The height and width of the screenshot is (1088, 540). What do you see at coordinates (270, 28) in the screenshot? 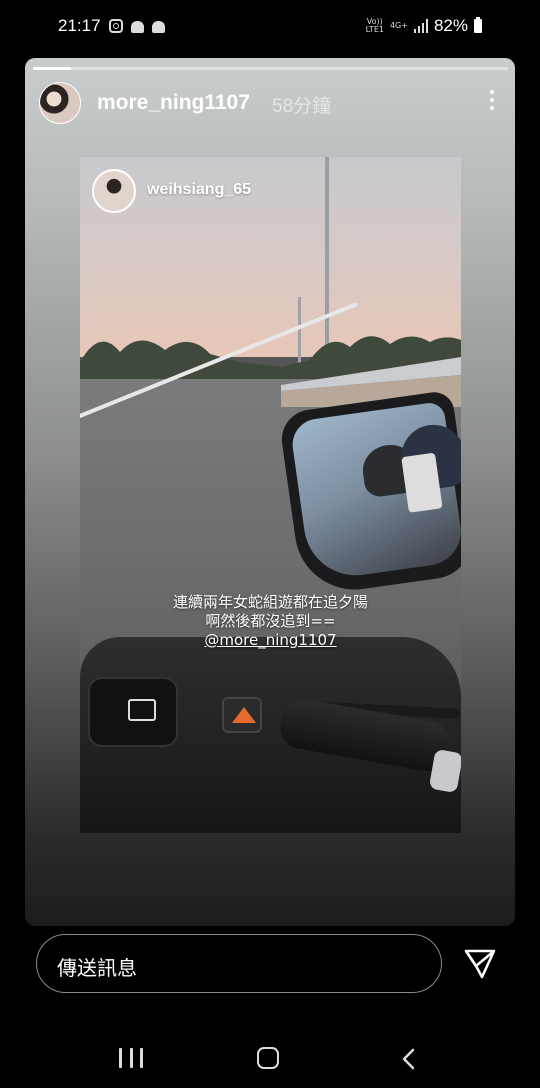
I see `status-bar: 21:17 Vo)) LTE1 4G+ 82%` at bounding box center [270, 28].